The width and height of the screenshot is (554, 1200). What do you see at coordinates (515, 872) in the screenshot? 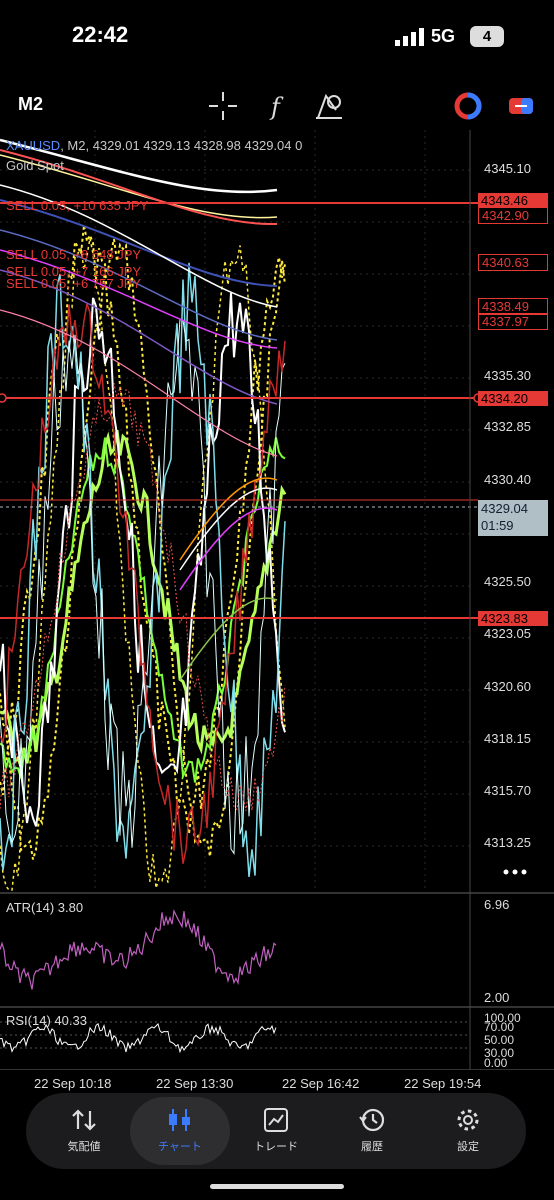
I see `more-options-icon` at bounding box center [515, 872].